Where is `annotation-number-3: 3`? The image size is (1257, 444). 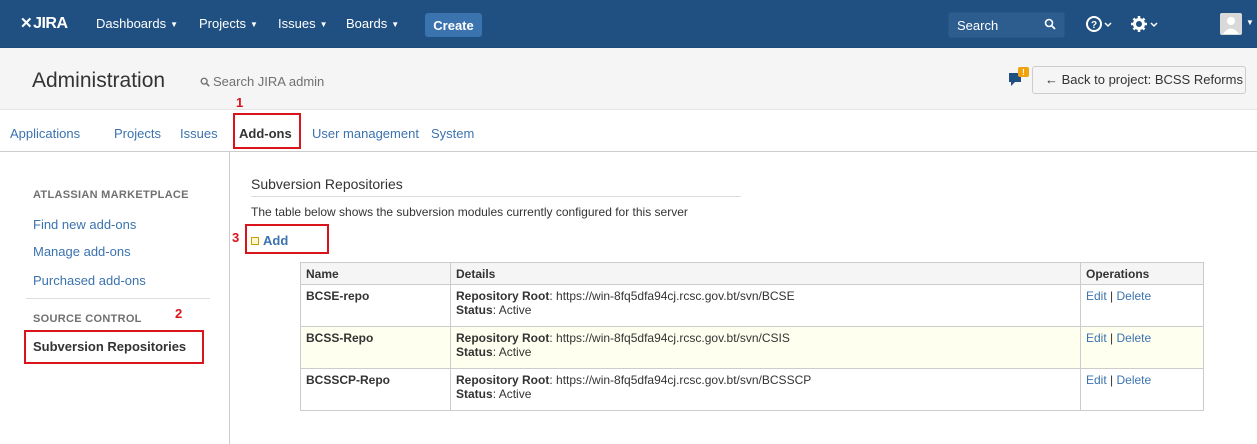 annotation-number-3: 3 is located at coordinates (236, 237).